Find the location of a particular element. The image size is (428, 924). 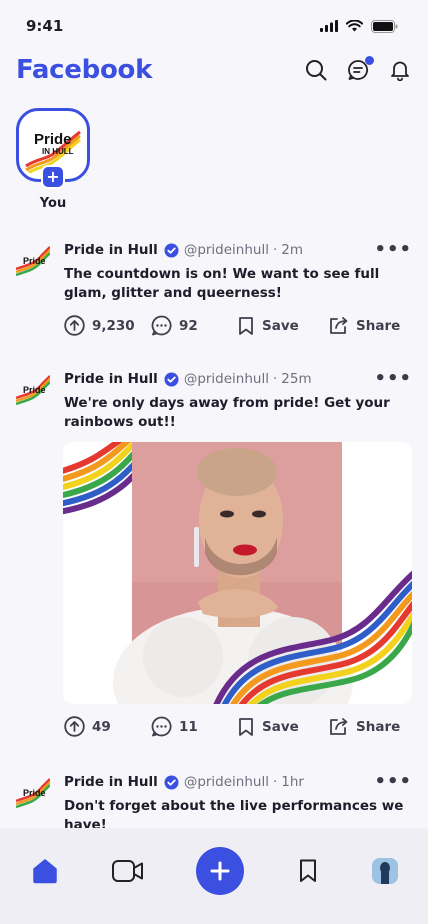

search-icon is located at coordinates (316, 70).